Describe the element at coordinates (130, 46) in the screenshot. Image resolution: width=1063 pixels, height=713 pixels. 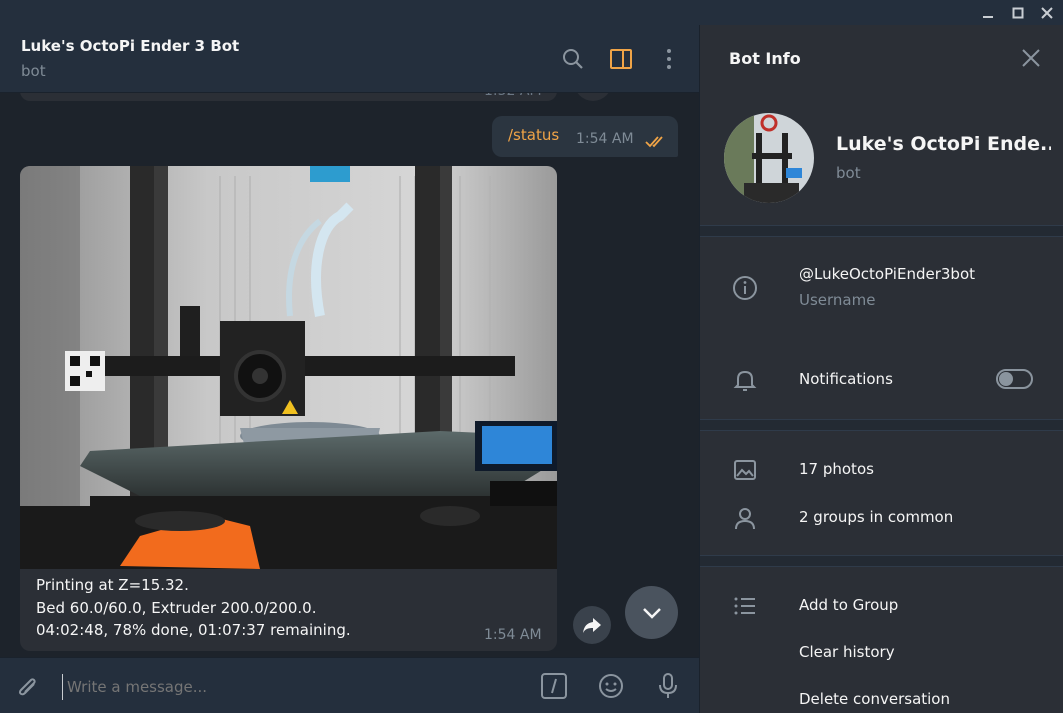
I see `chat-title: Luke's OctoPi Ender 3 Bot` at that location.